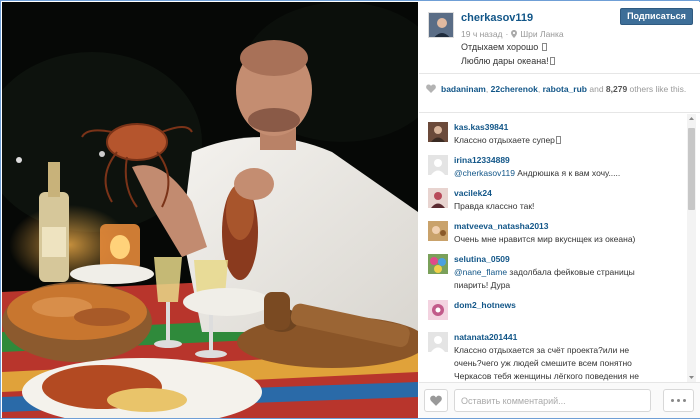  Describe the element at coordinates (481, 127) in the screenshot. I see `commenter-username: kas.kas39841` at that location.